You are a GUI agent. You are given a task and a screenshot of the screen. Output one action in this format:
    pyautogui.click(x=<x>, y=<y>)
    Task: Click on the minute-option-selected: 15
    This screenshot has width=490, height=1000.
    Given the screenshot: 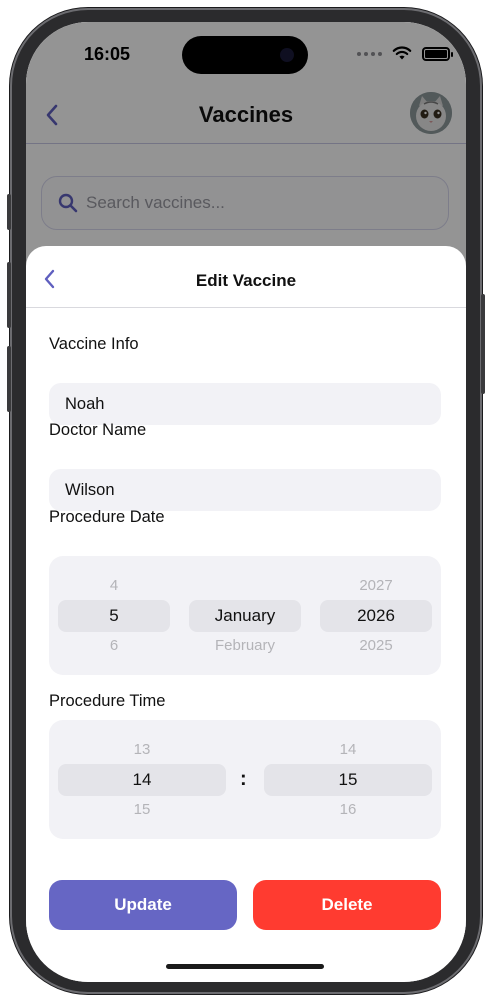 What is the action you would take?
    pyautogui.click(x=348, y=780)
    